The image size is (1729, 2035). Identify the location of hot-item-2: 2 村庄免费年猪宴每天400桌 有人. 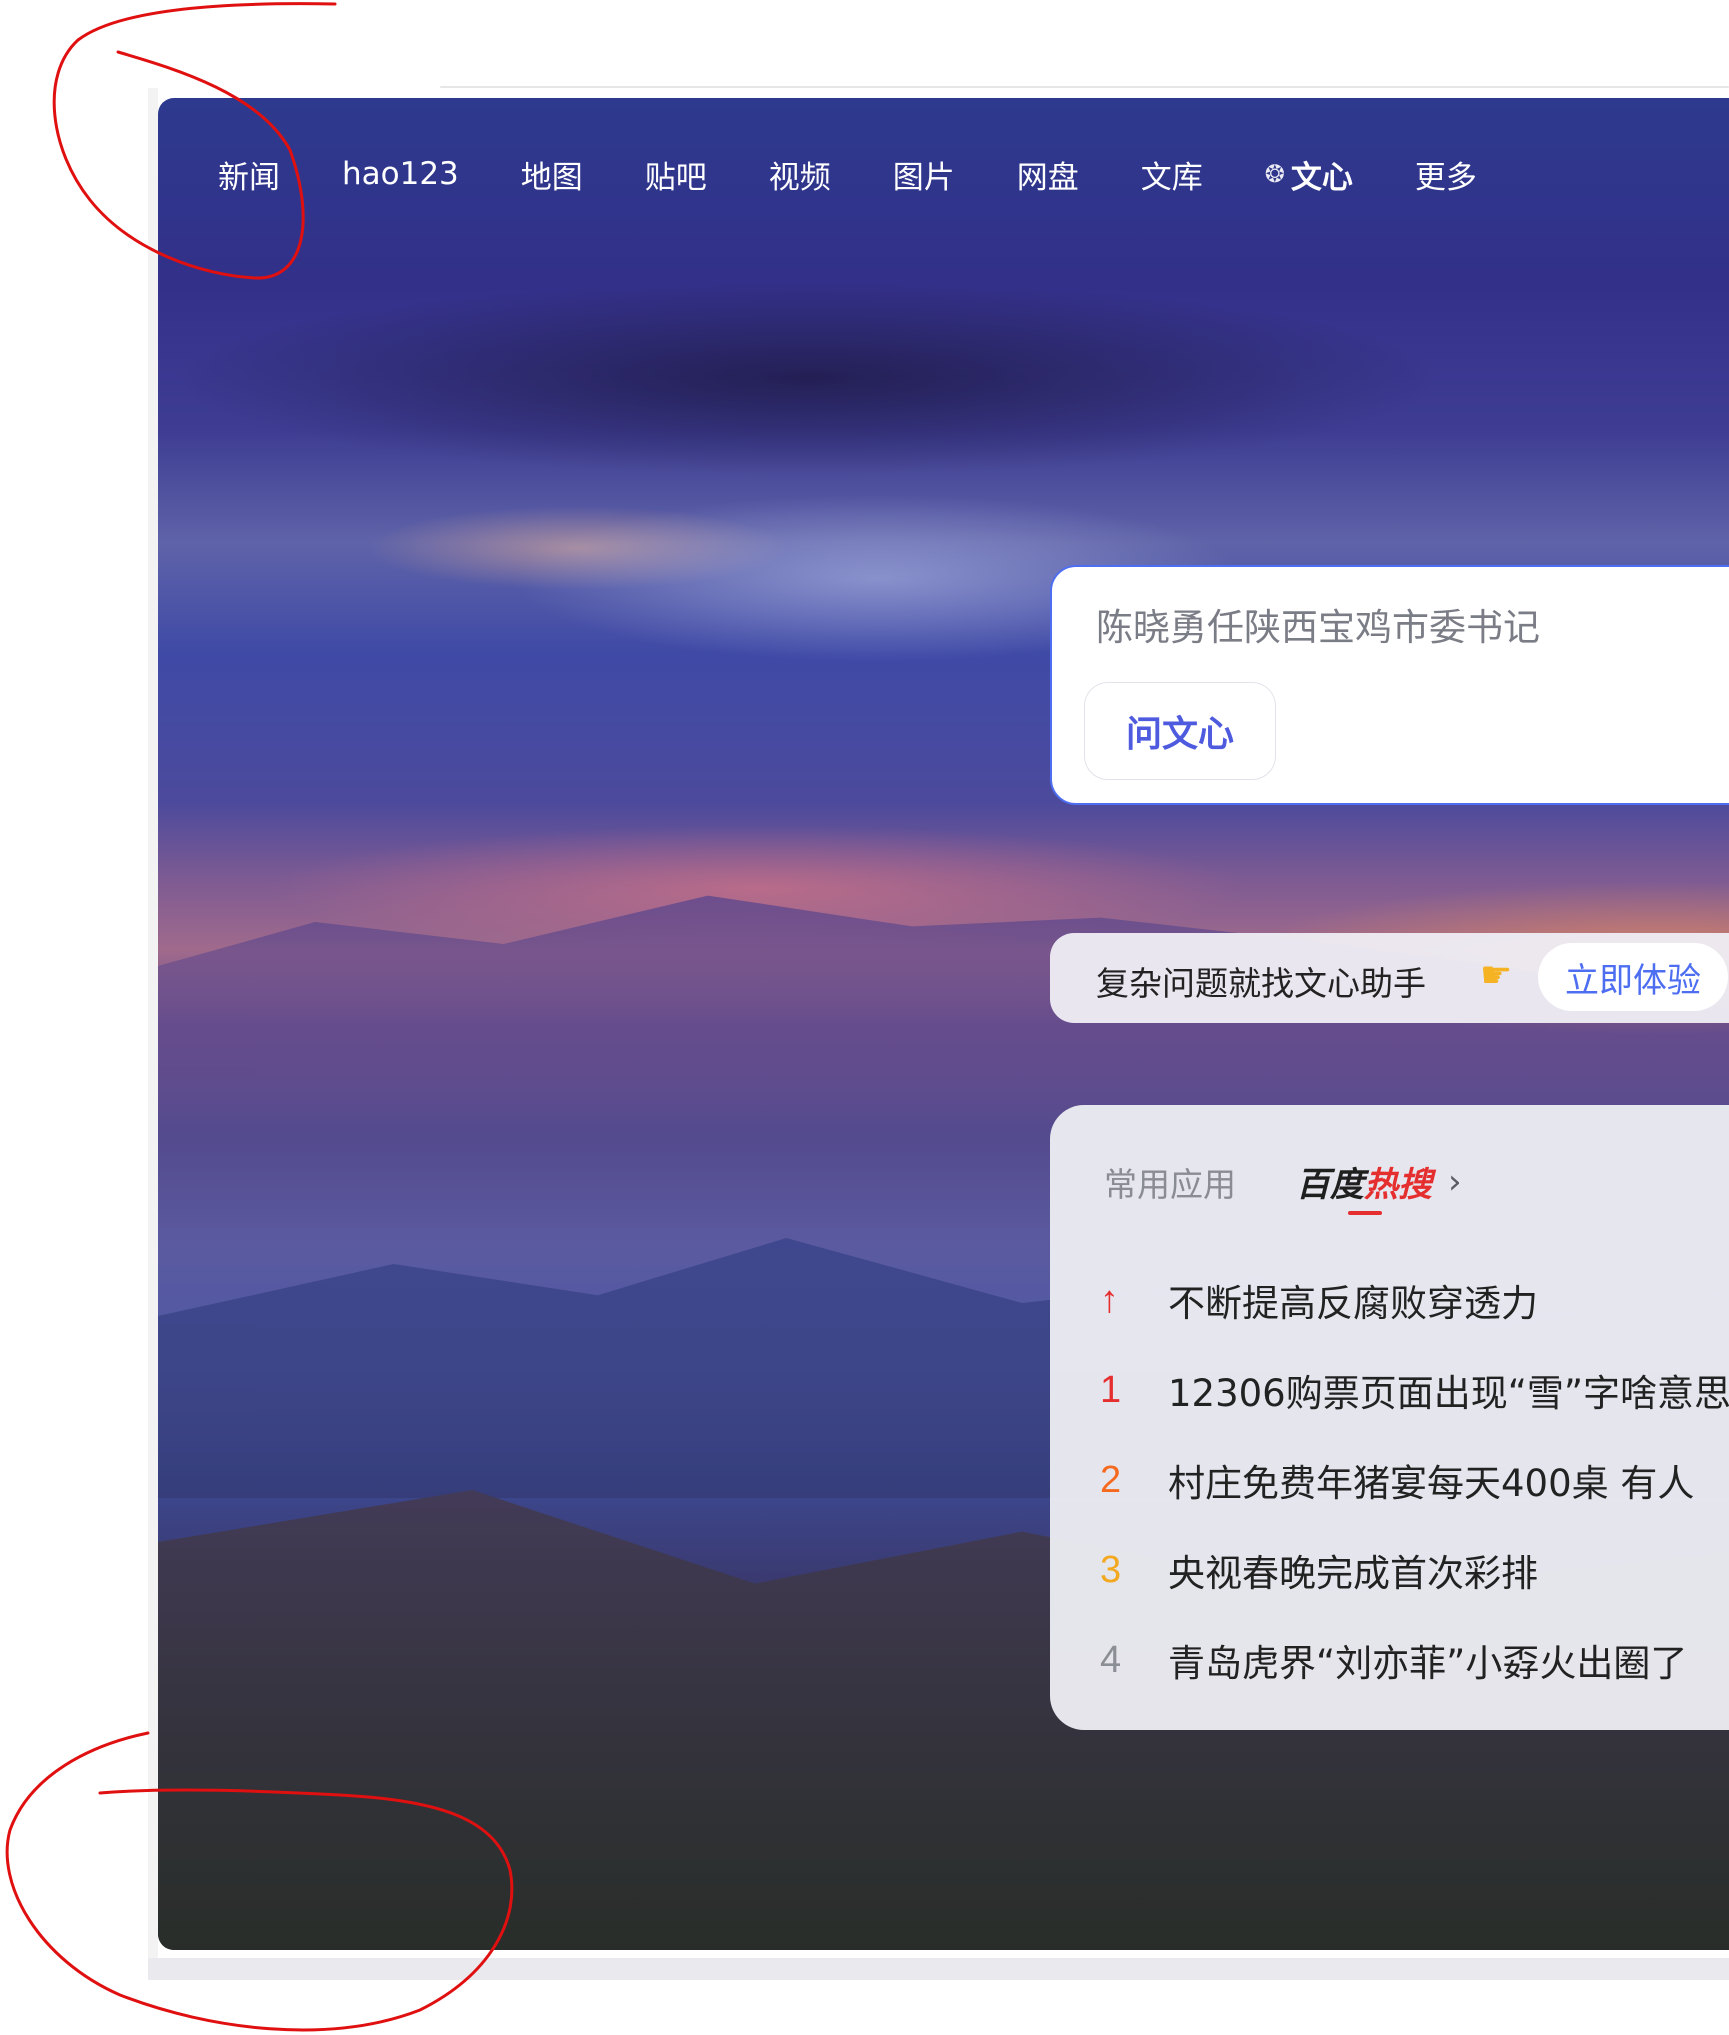
(1414, 1480).